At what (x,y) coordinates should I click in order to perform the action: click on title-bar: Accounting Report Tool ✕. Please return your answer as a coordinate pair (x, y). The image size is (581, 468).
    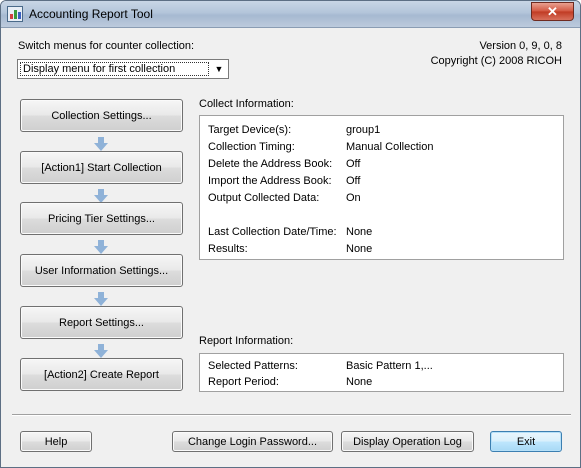
    Looking at the image, I should click on (290, 14).